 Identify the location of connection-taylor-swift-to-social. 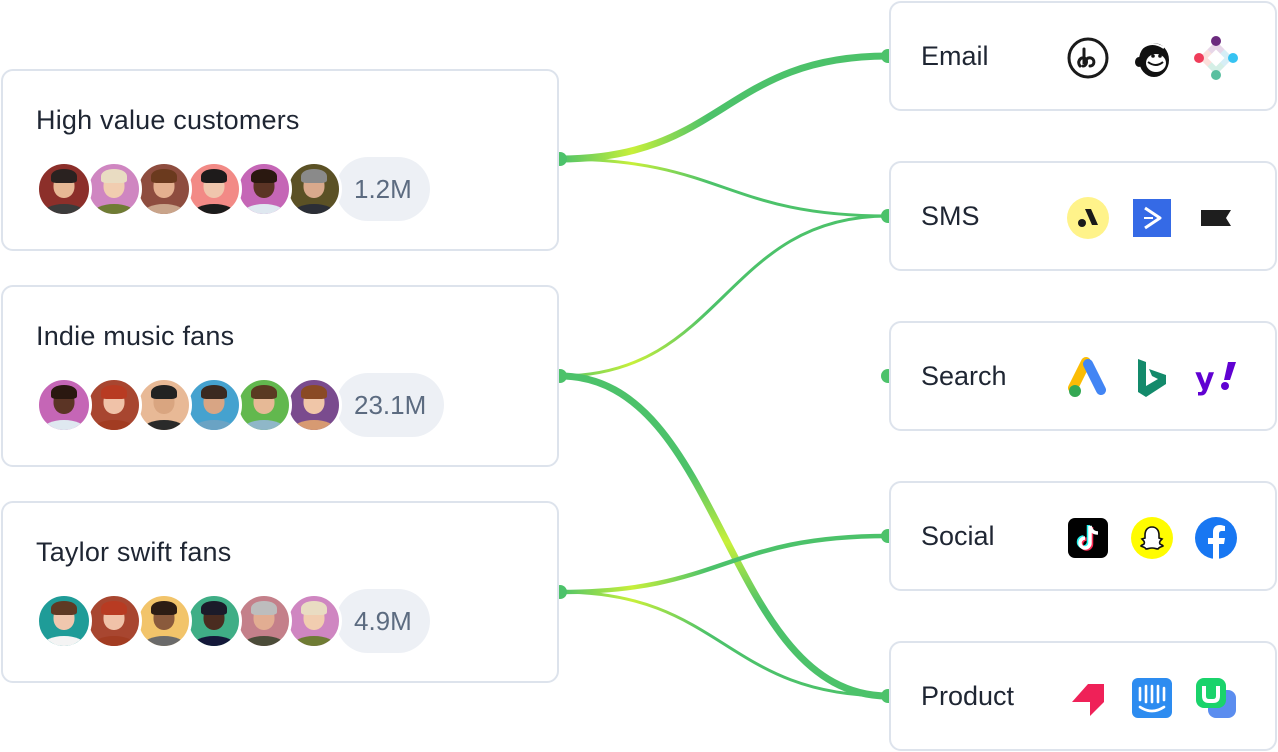
(724, 564).